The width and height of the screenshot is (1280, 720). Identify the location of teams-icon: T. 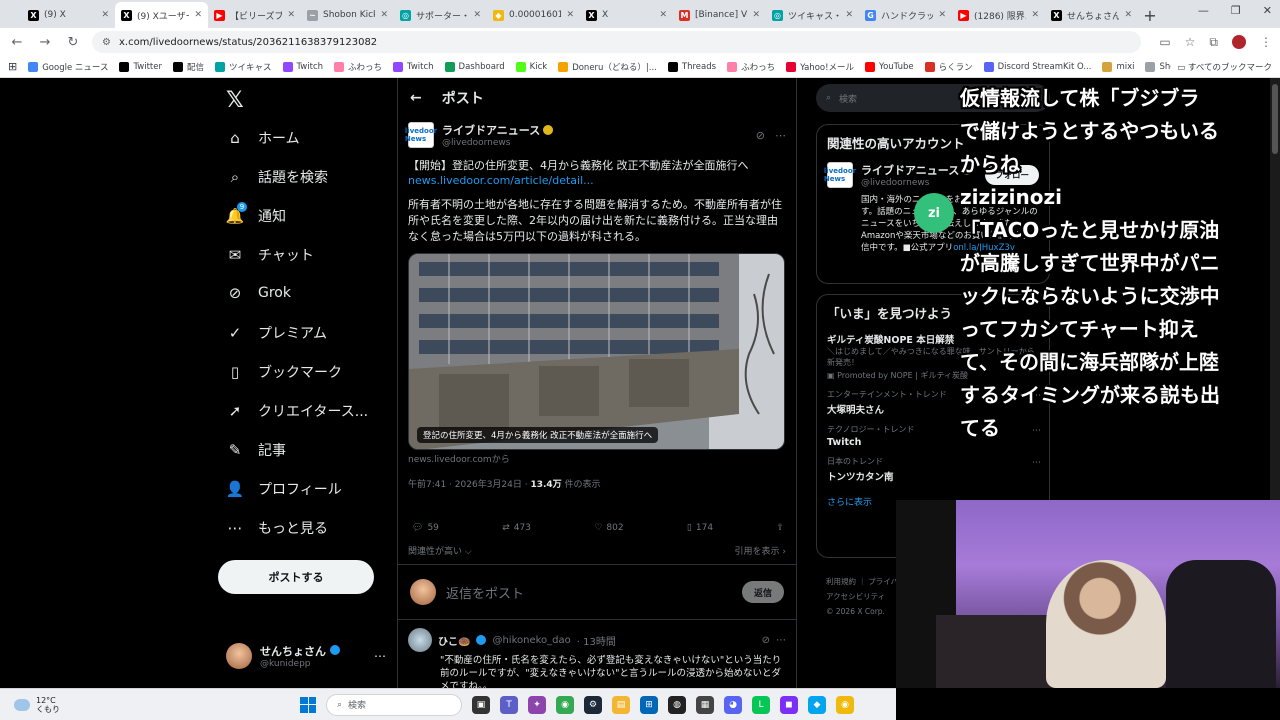
(509, 704).